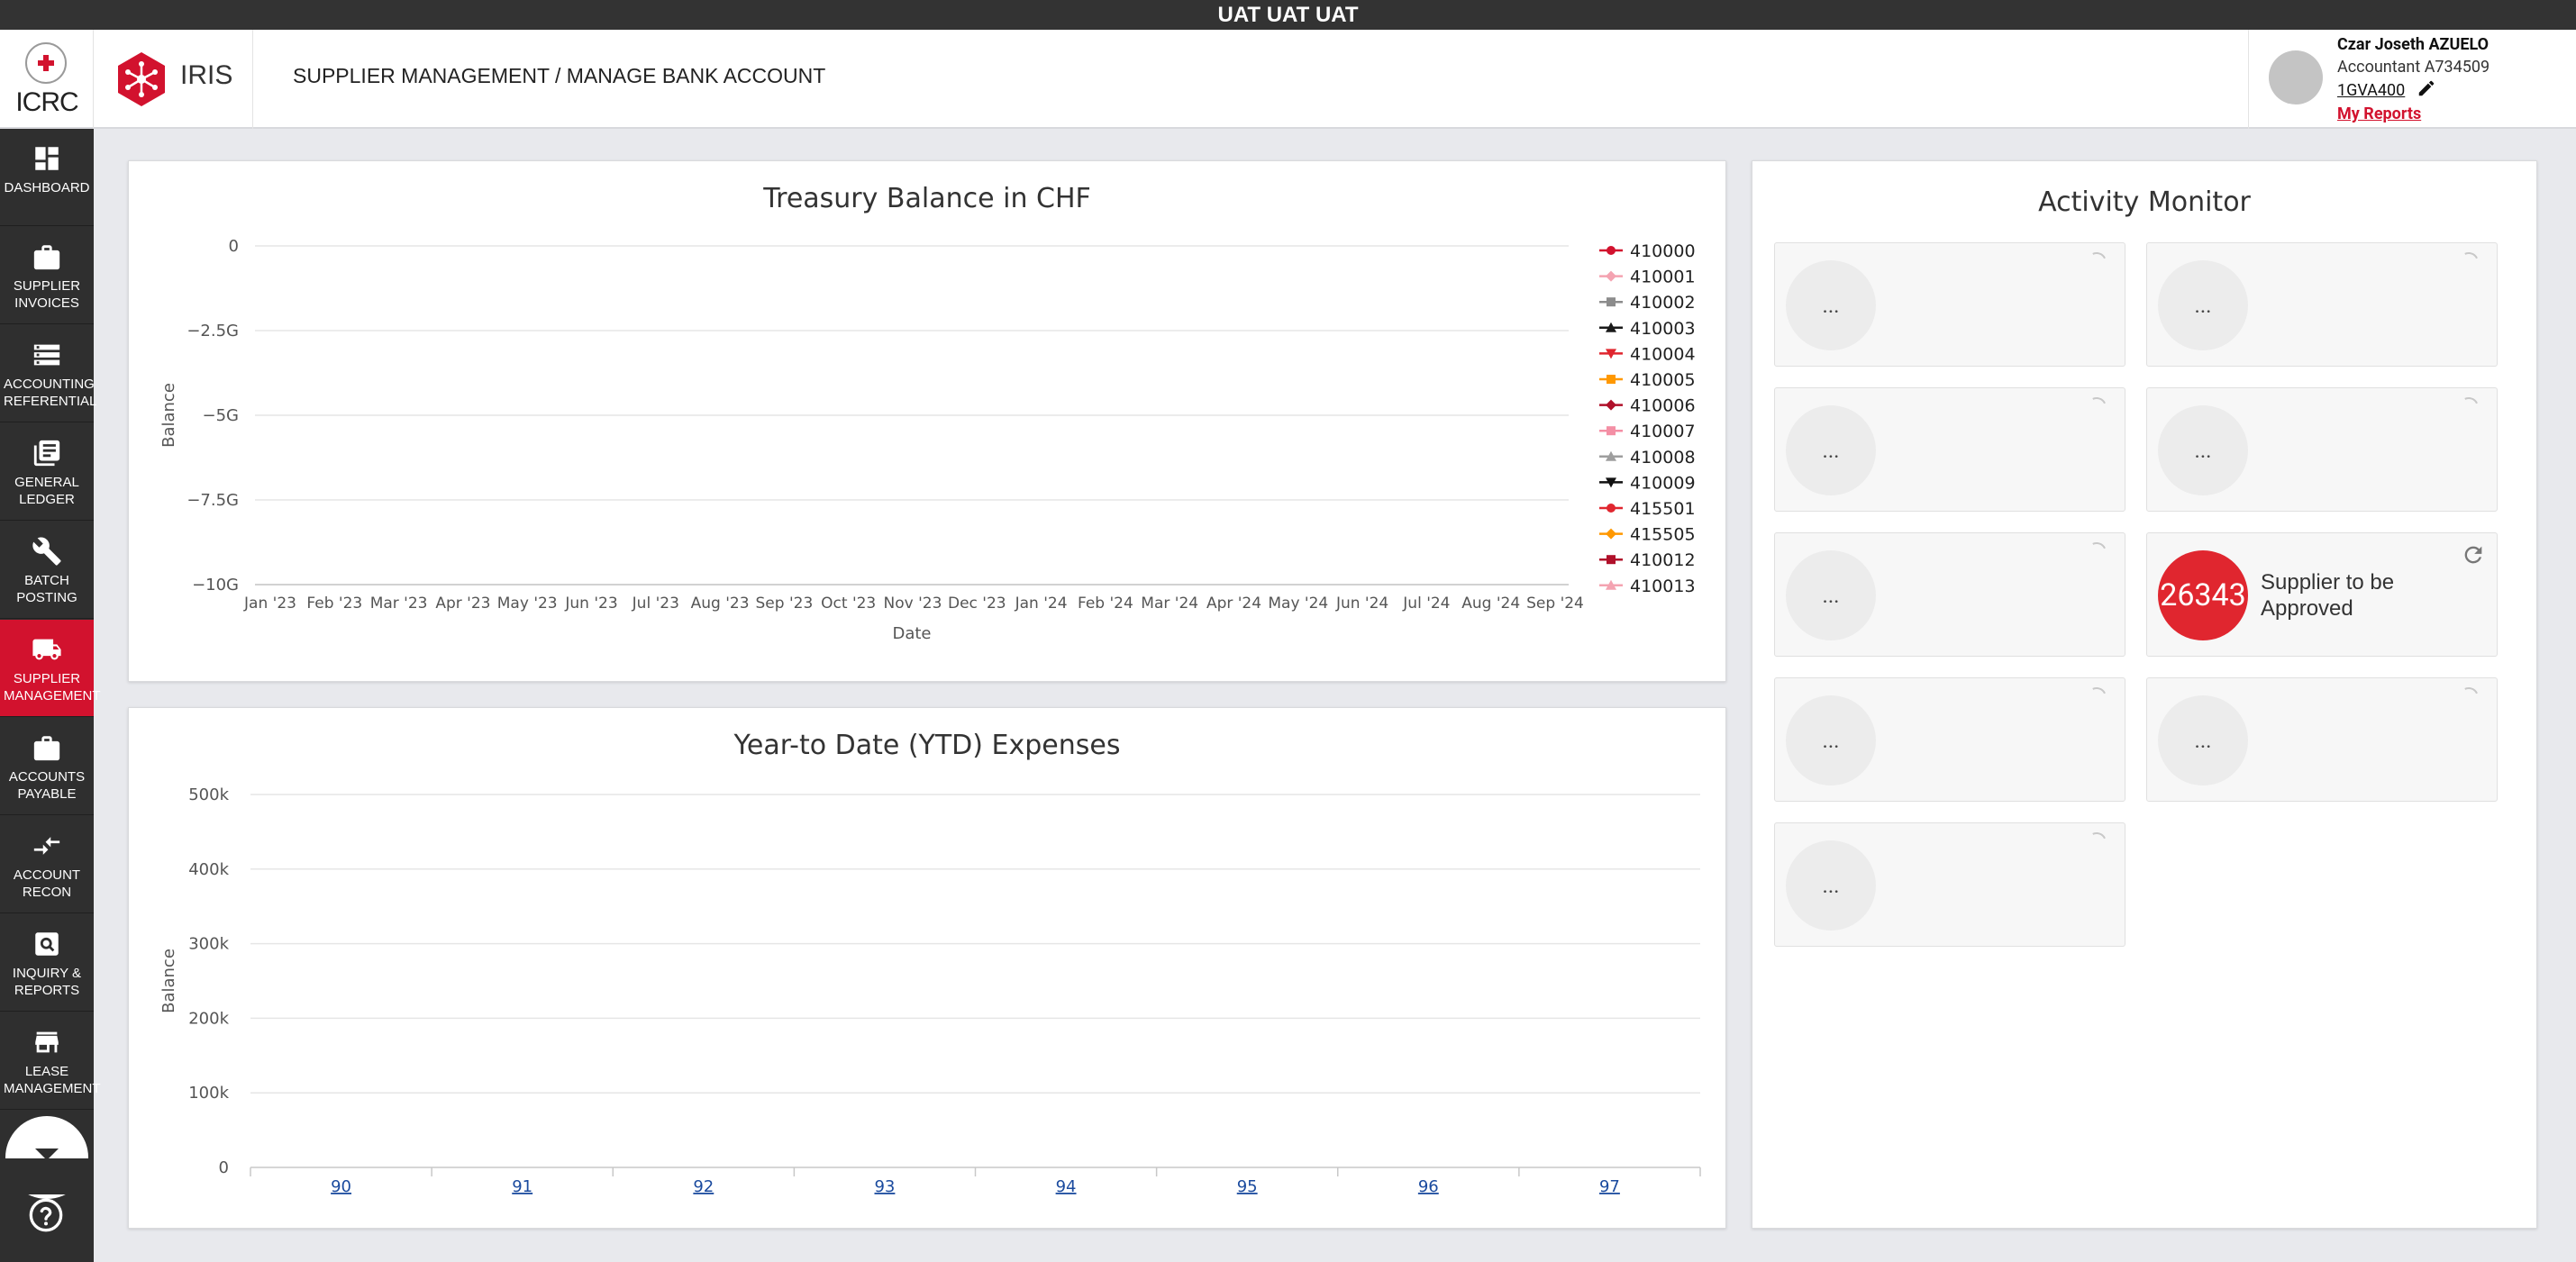 This screenshot has height=1262, width=2576. I want to click on legend-item: 410002, so click(1647, 303).